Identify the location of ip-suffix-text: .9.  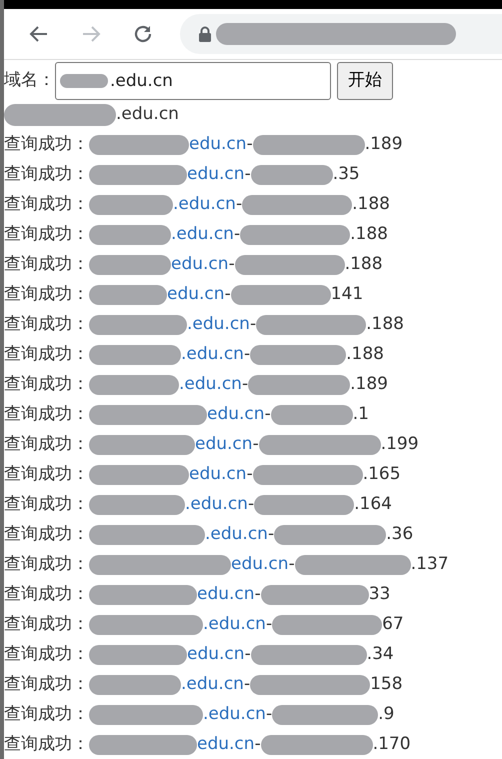
(386, 714).